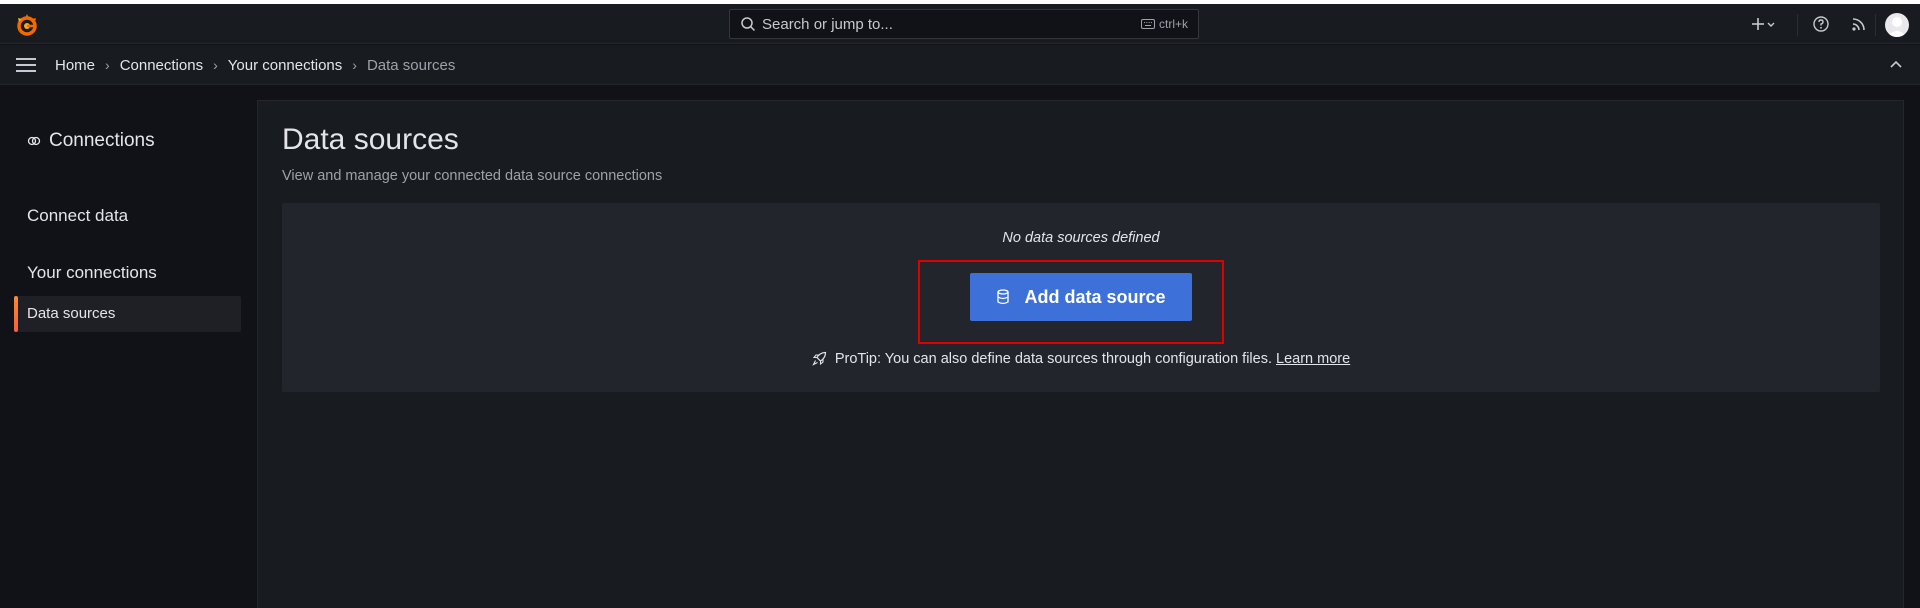 The image size is (1920, 608). Describe the element at coordinates (1821, 24) in the screenshot. I see `help-icon` at that location.